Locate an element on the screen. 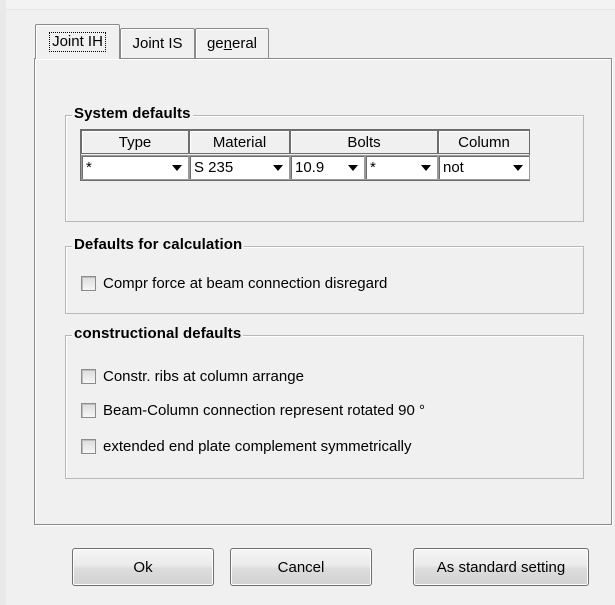 This screenshot has width=615, height=605. constr-ribs-option: Constr. ribs at column arrange is located at coordinates (192, 376).